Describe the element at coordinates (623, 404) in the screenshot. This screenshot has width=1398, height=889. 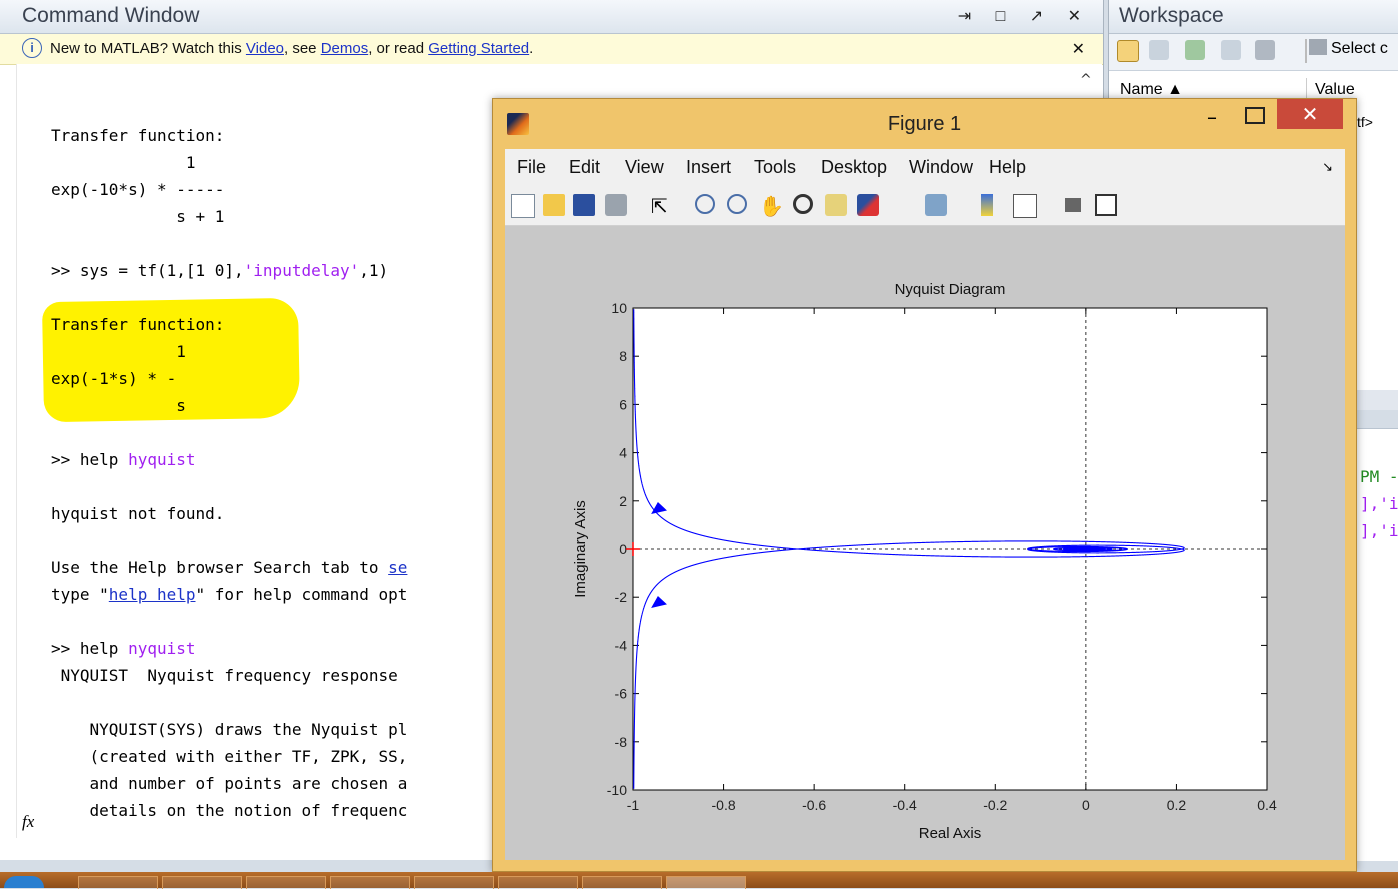
I see `y-tick-label: 6` at that location.